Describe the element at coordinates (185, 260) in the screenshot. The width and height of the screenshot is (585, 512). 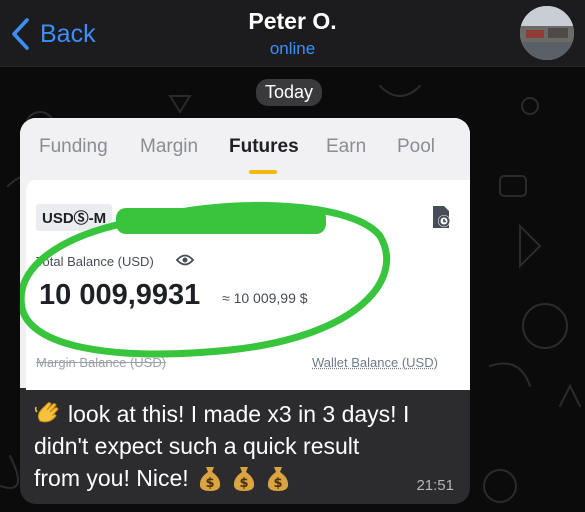
I see `eye-icon` at that location.